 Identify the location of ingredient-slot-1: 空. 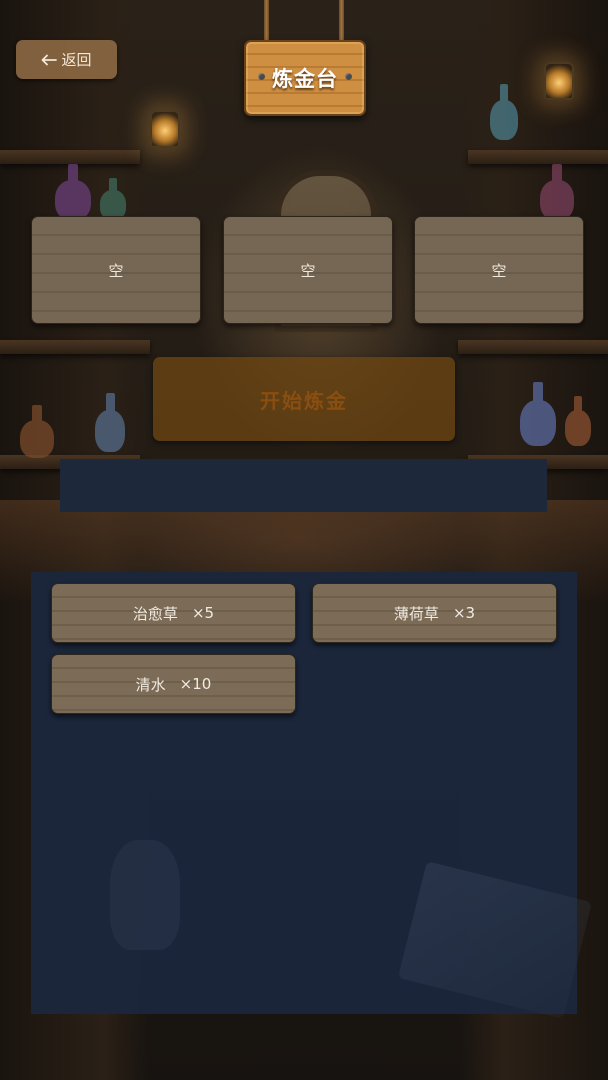
(116, 270).